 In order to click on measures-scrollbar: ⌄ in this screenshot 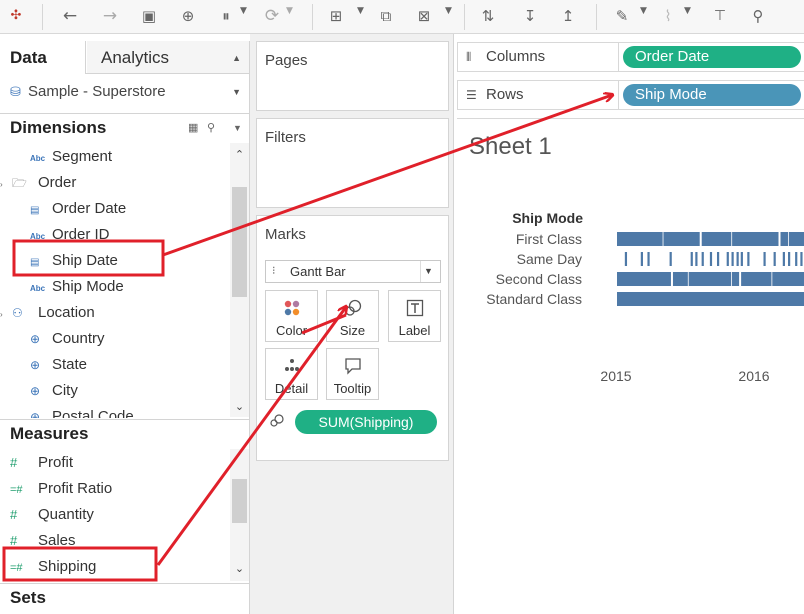, I will do `click(239, 515)`.